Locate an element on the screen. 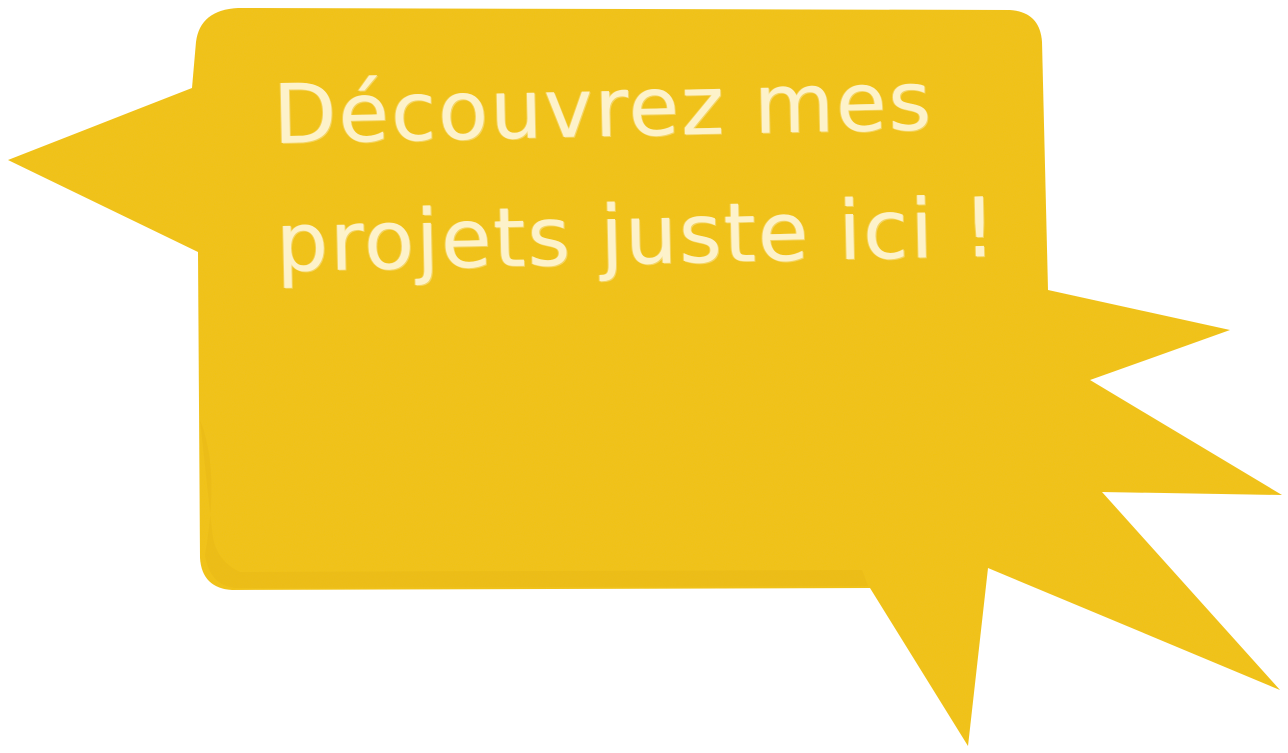  bubble-message-line-2: projets juste ici ! is located at coordinates (637, 235).